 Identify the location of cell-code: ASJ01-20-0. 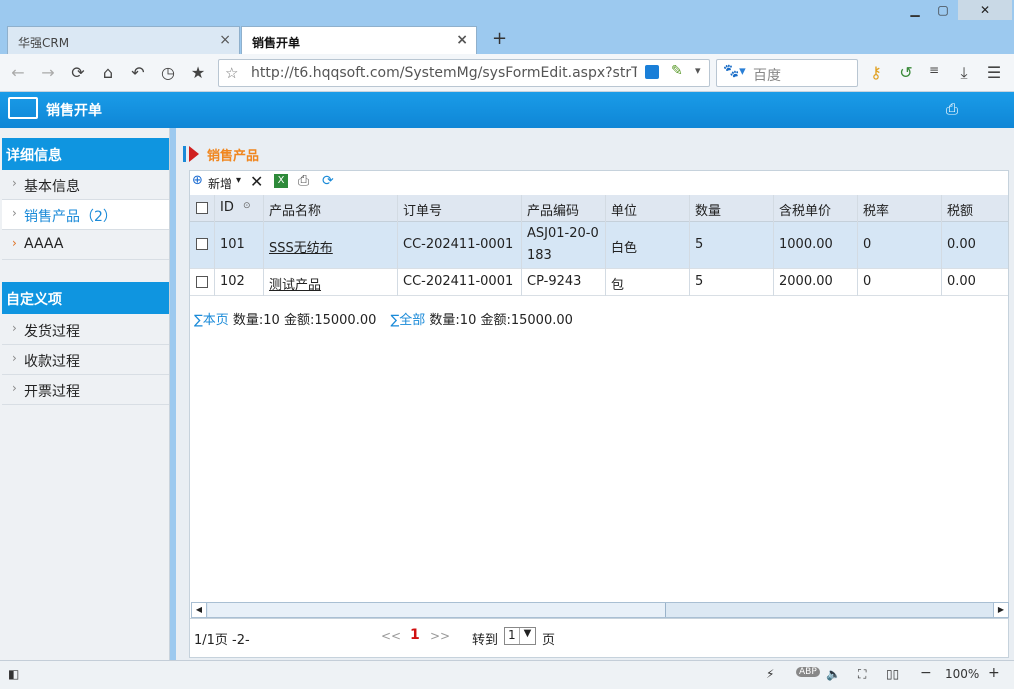
(563, 233).